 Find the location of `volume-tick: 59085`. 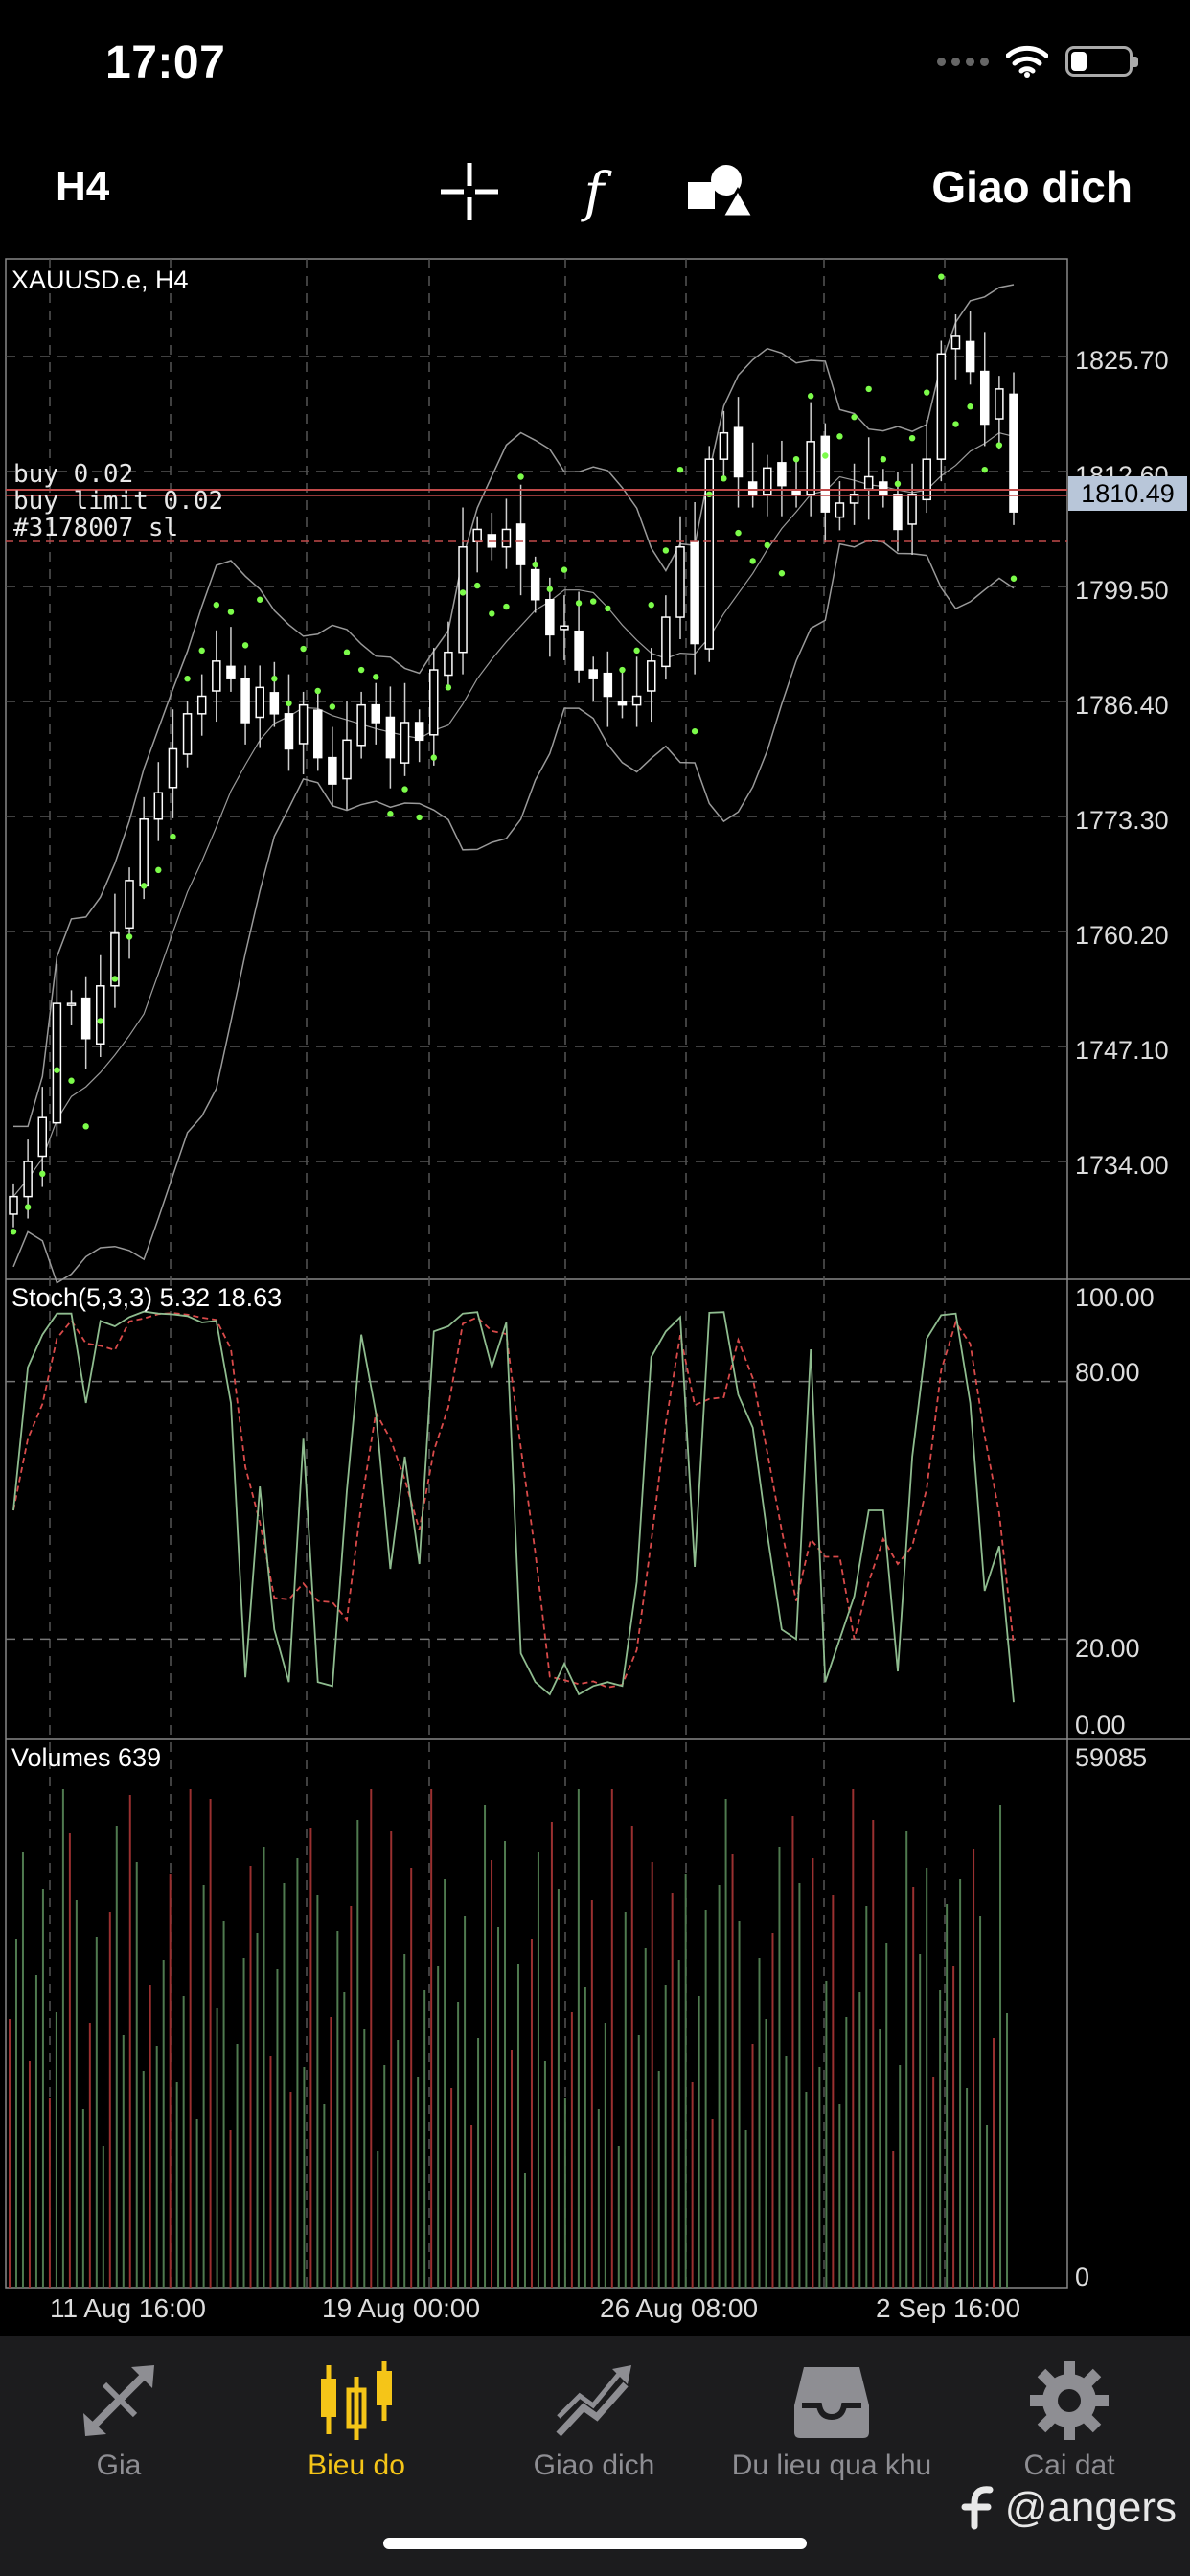

volume-tick: 59085 is located at coordinates (1111, 1757).